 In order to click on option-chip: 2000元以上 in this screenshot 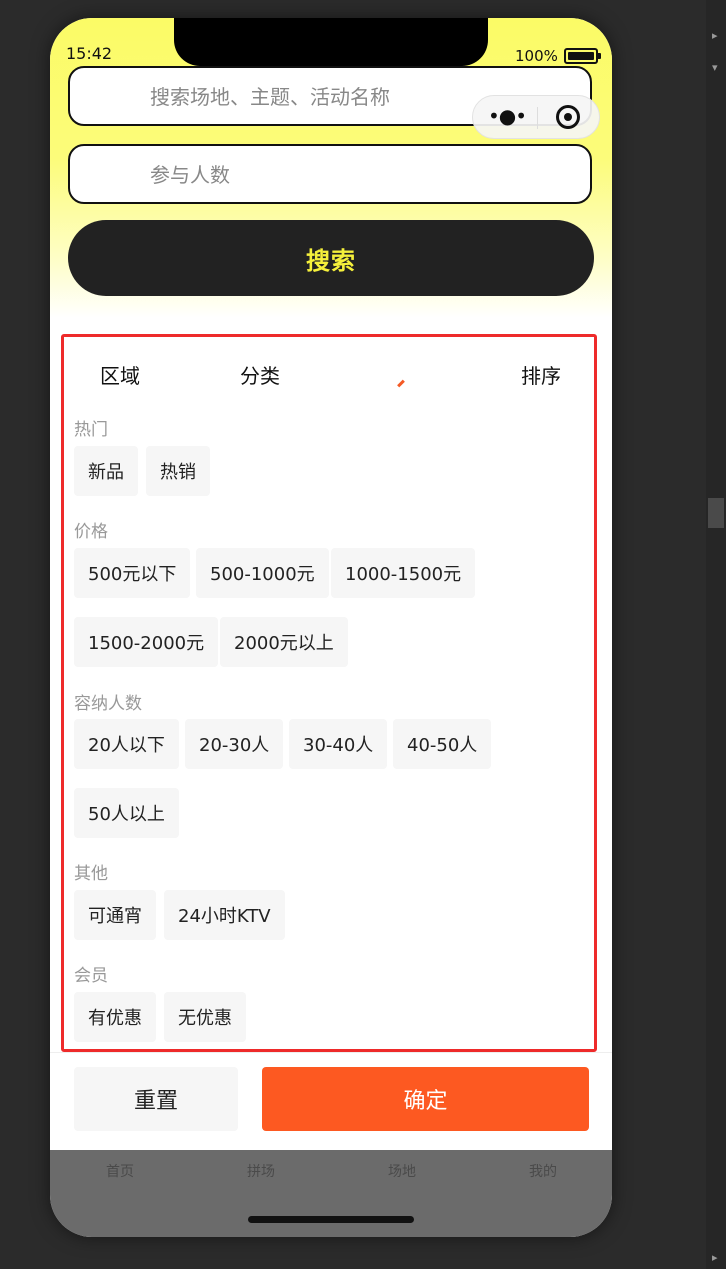, I will do `click(284, 642)`.